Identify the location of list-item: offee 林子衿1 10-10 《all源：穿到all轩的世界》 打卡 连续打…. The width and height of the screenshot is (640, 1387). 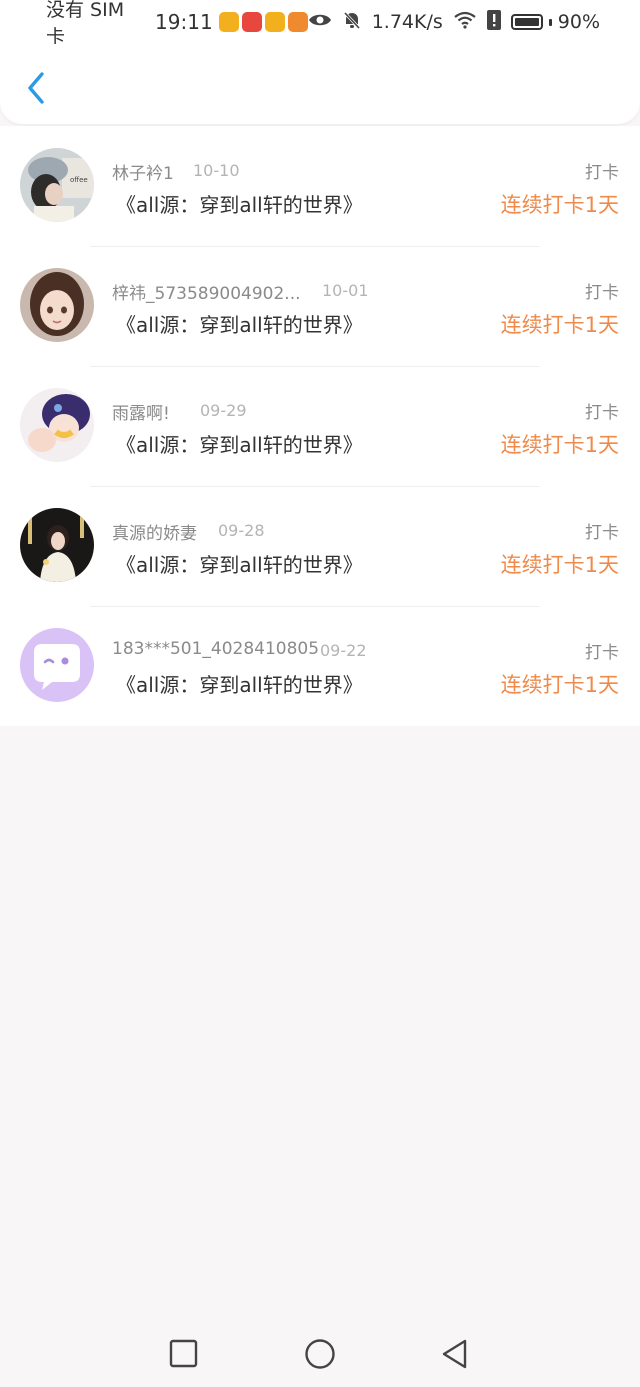
(320, 186).